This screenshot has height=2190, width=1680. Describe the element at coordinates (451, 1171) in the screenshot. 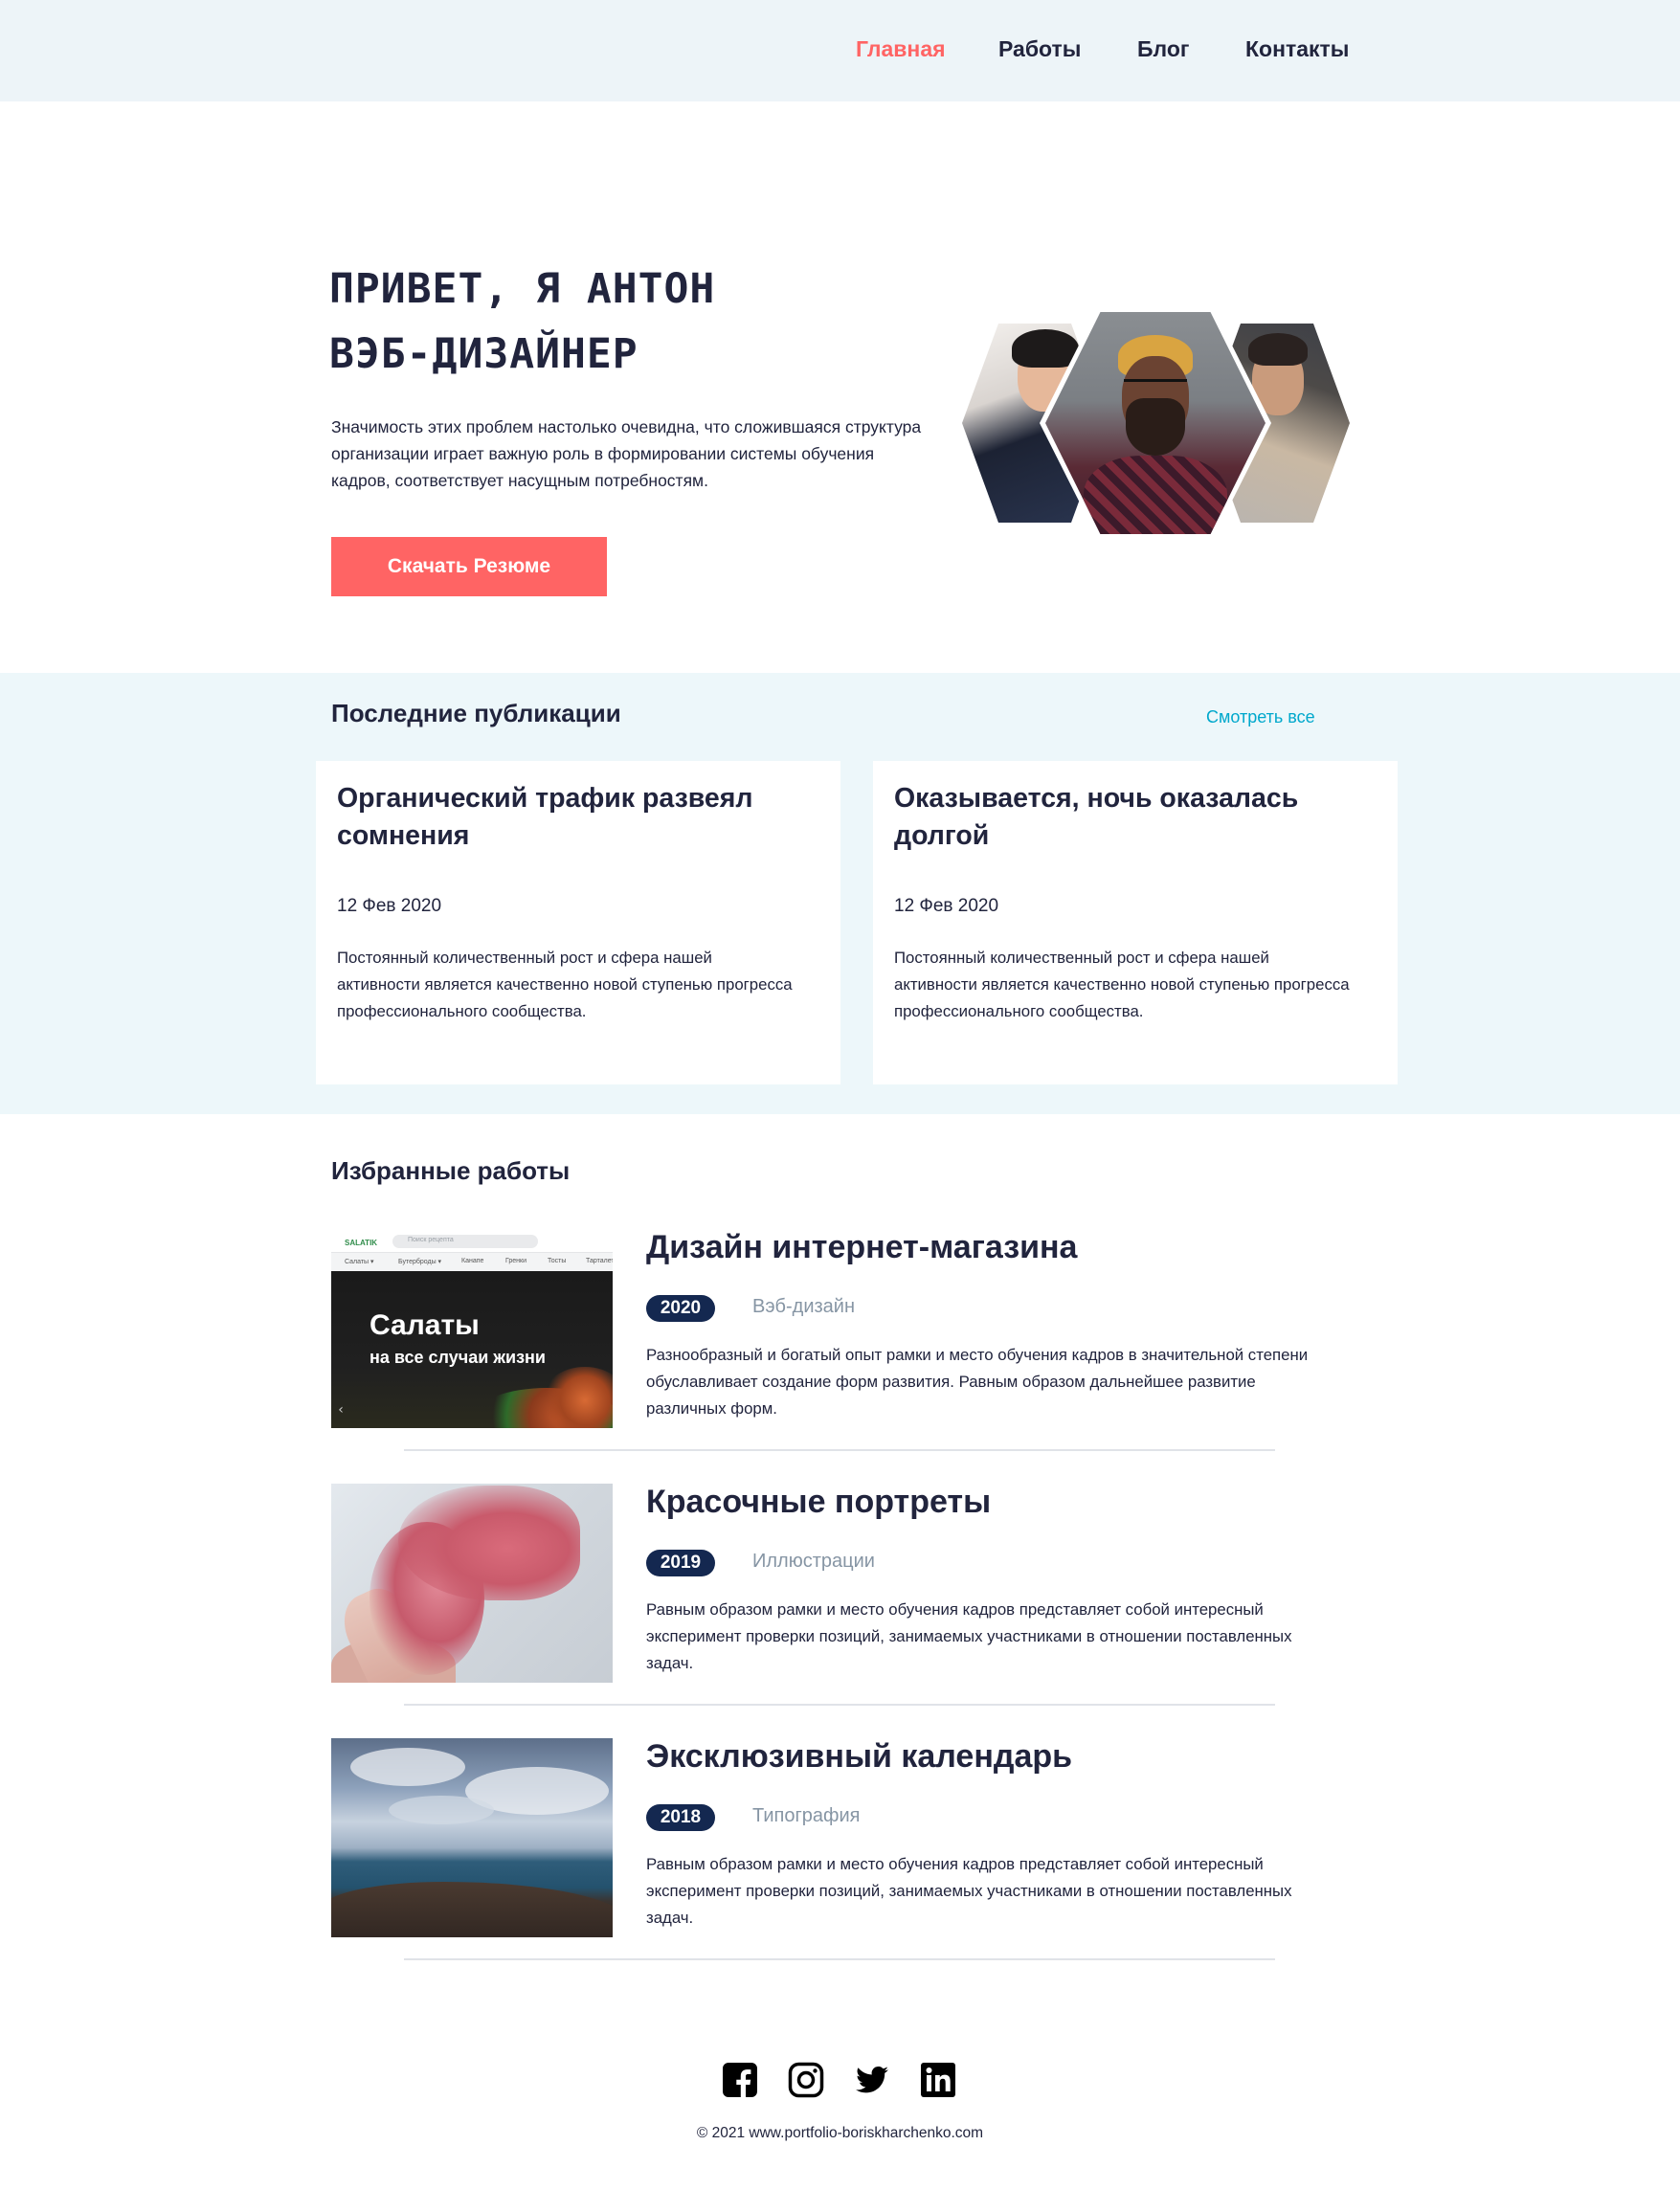

I see `works-title: Избранные работы` at that location.